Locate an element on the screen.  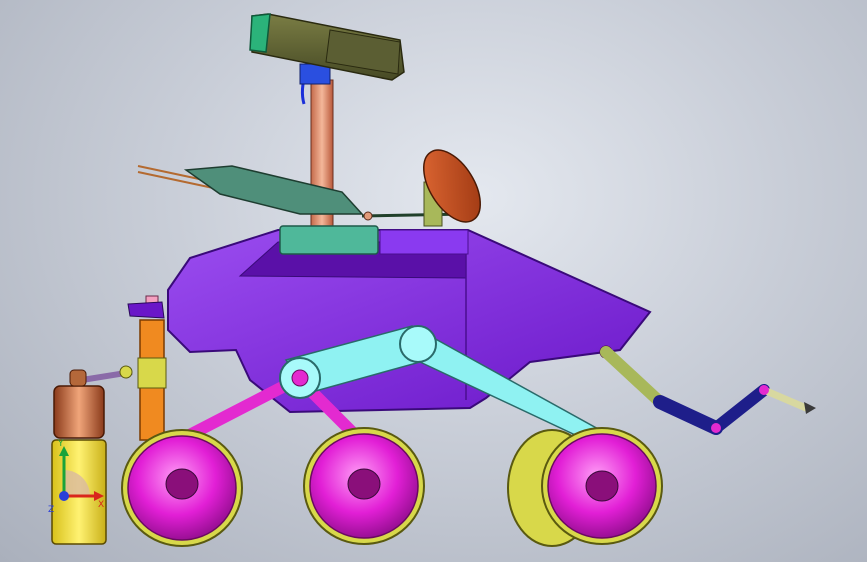
triad-z-label: Z is located at coordinates (51, 510).